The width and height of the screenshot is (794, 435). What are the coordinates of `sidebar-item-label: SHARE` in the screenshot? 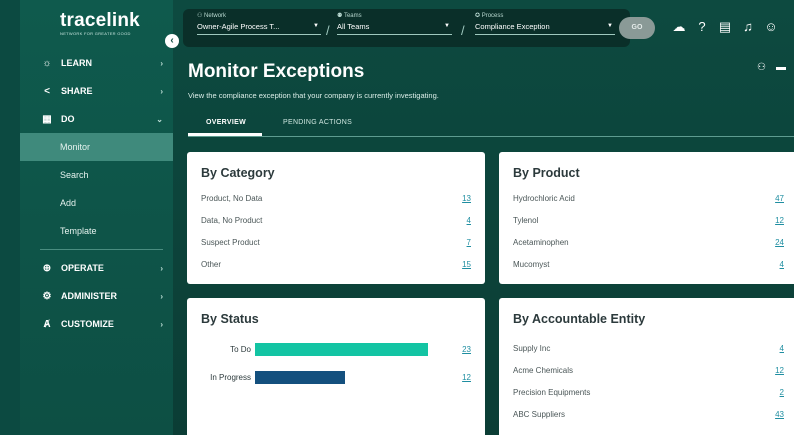 It's located at (77, 91).